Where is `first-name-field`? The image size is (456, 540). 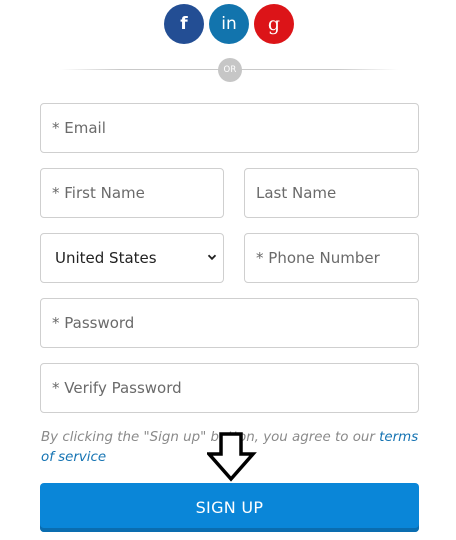 first-name-field is located at coordinates (132, 193).